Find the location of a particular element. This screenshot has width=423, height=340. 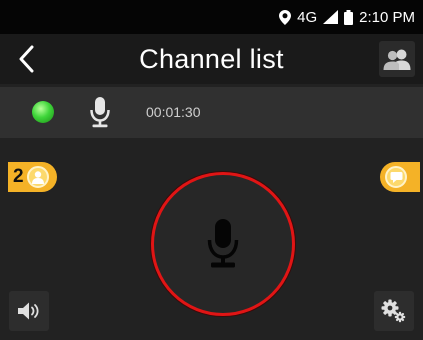

clock: 2:10 PM is located at coordinates (387, 17).